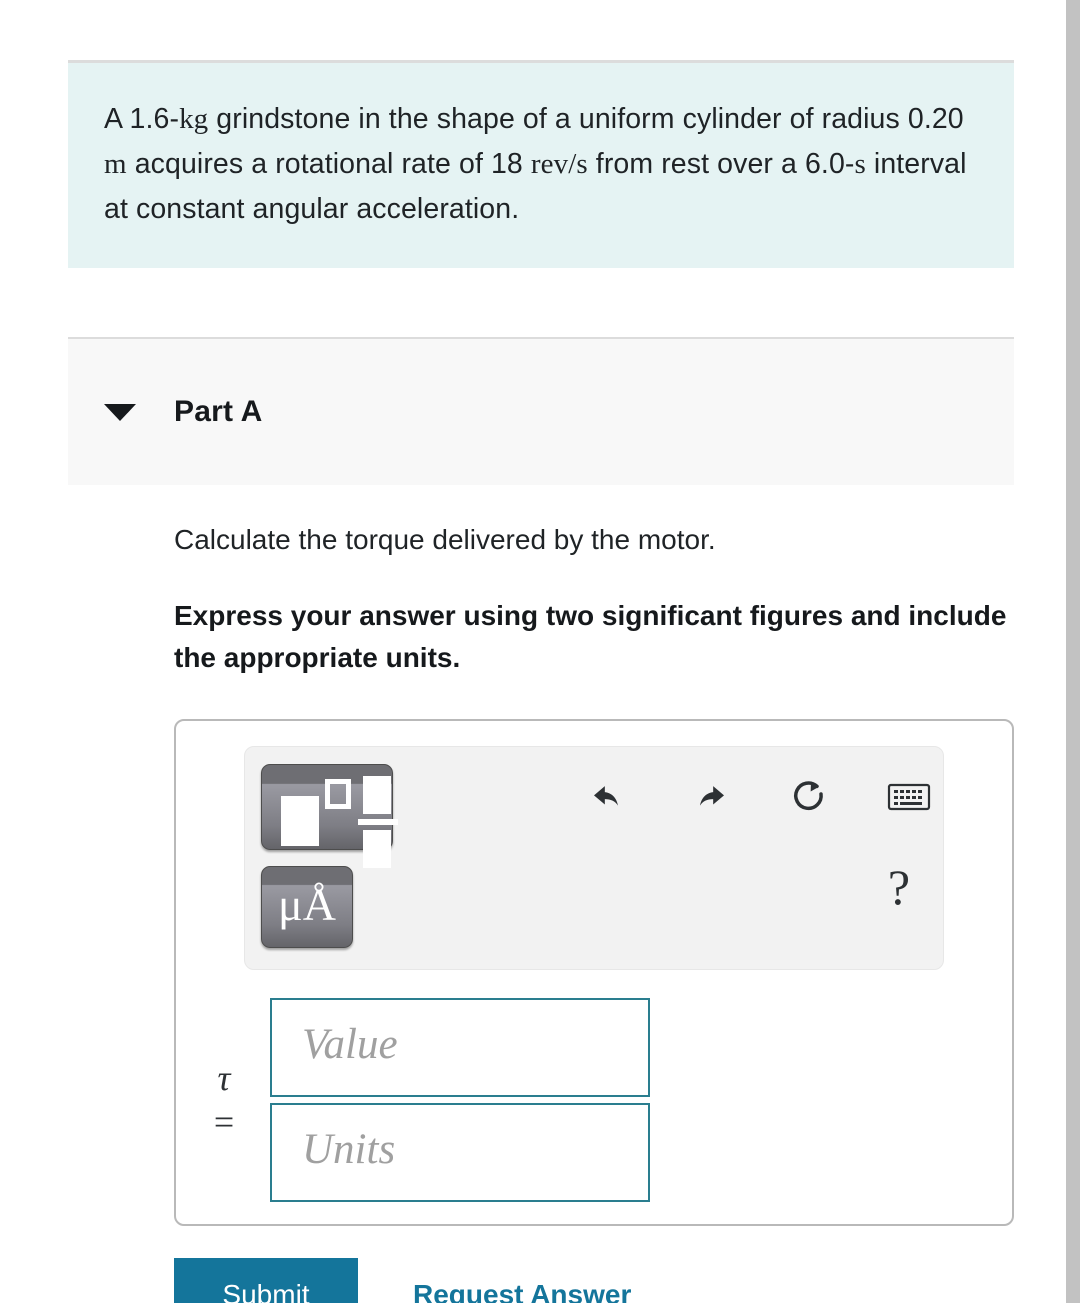 The image size is (1080, 1303). What do you see at coordinates (224, 1100) in the screenshot?
I see `equation-label: τ =` at bounding box center [224, 1100].